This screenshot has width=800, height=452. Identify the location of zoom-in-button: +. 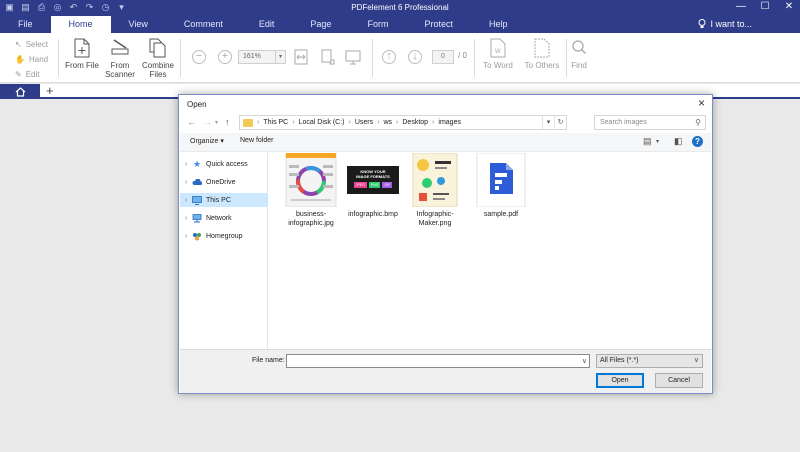
(225, 57).